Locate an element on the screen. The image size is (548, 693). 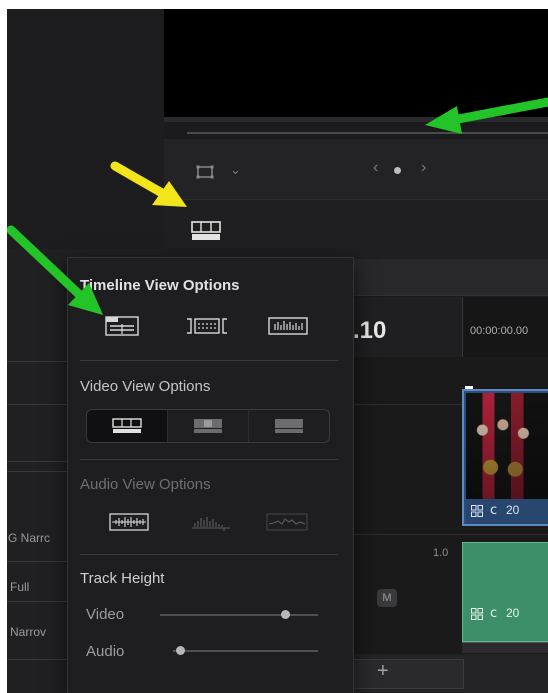
green-arrow-left is located at coordinates (55, 270).